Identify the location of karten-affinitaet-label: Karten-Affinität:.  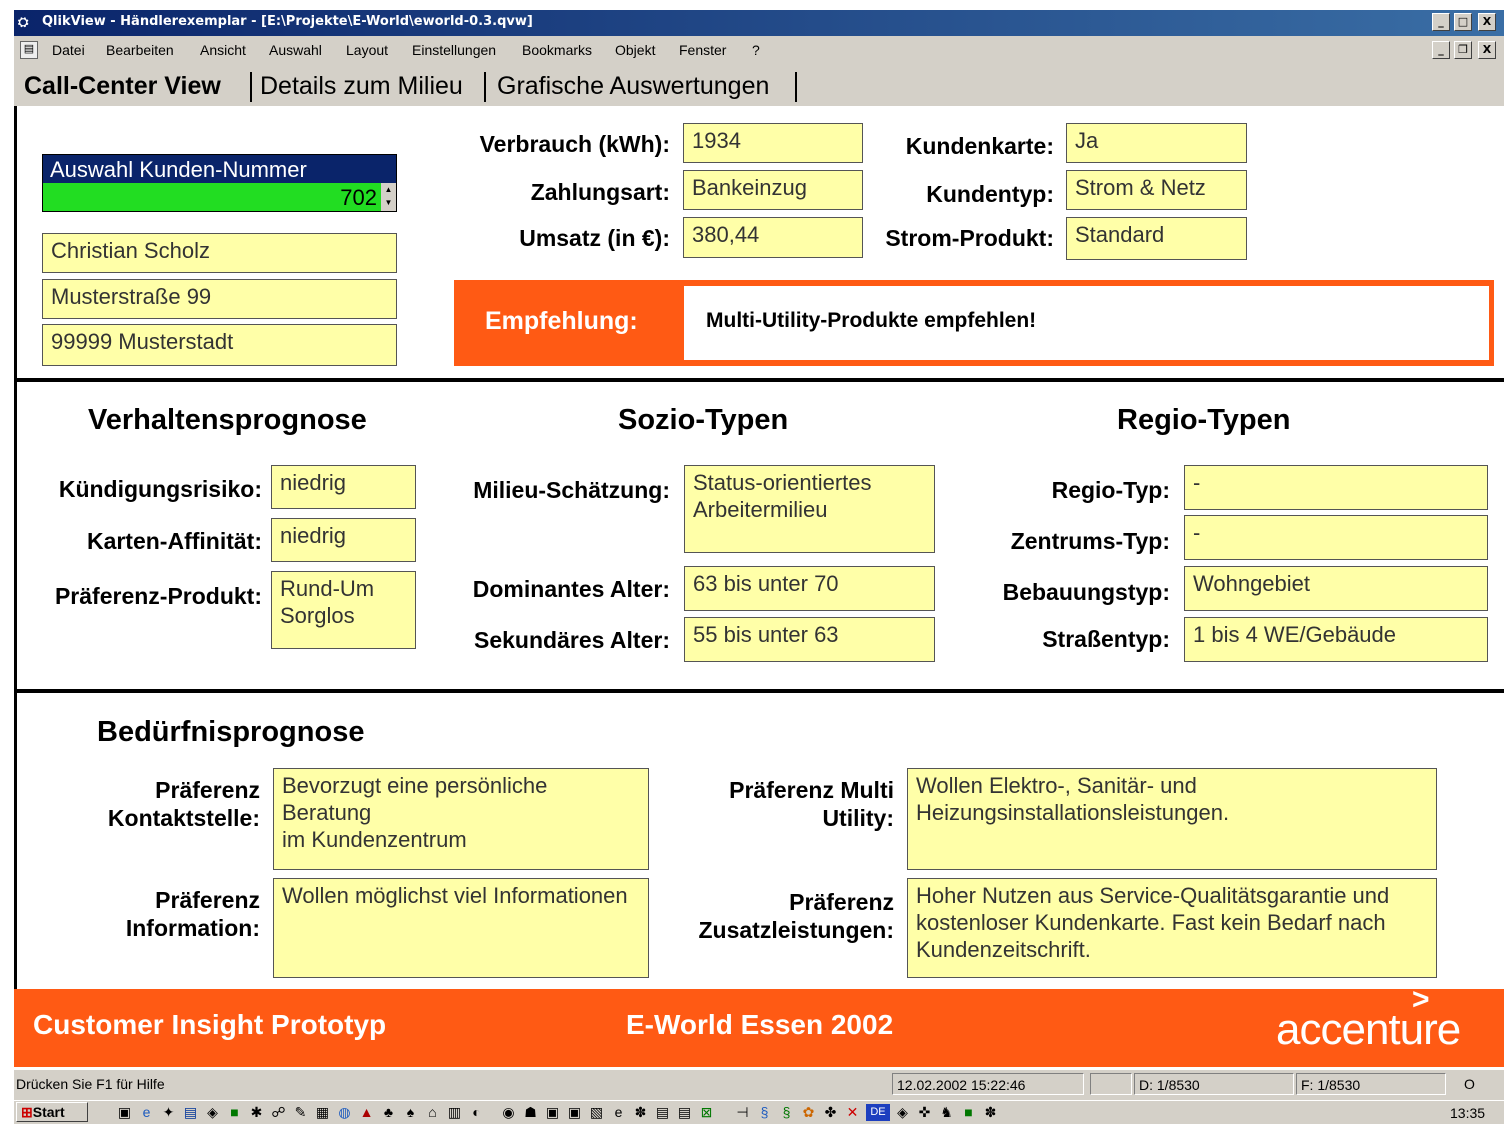
(174, 541).